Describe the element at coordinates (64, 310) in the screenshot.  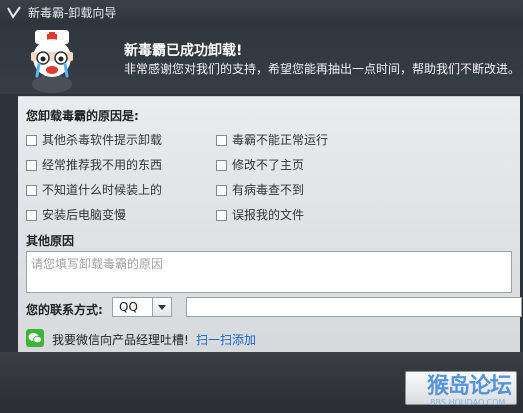
I see `contact-label: 您的联系方式:` at that location.